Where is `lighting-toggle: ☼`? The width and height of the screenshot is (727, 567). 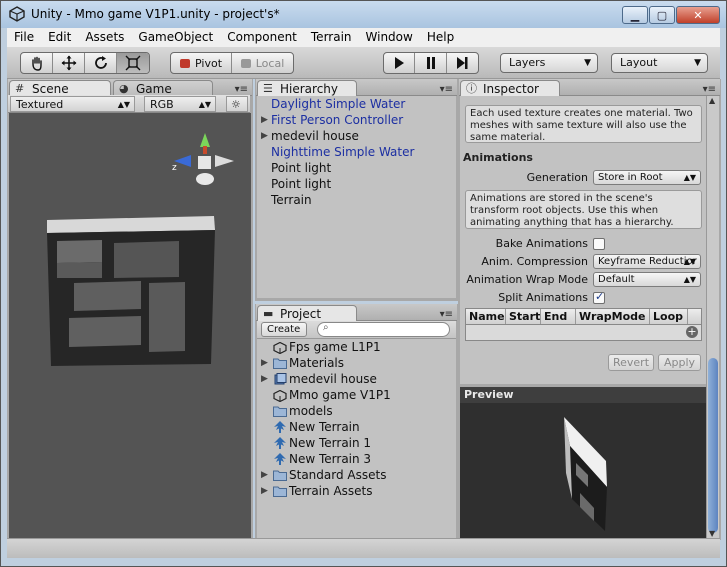 lighting-toggle: ☼ is located at coordinates (237, 104).